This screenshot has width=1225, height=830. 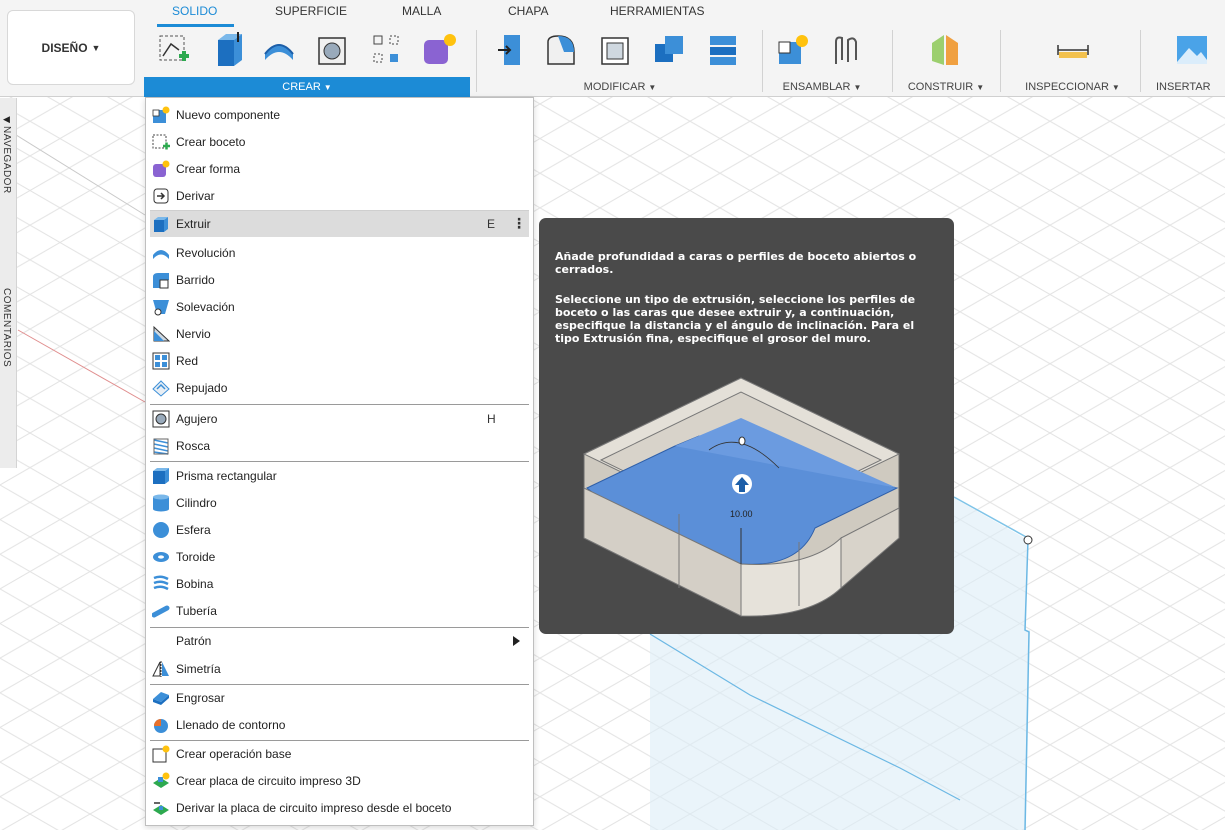 What do you see at coordinates (161, 446) in the screenshot?
I see `thread-icon` at bounding box center [161, 446].